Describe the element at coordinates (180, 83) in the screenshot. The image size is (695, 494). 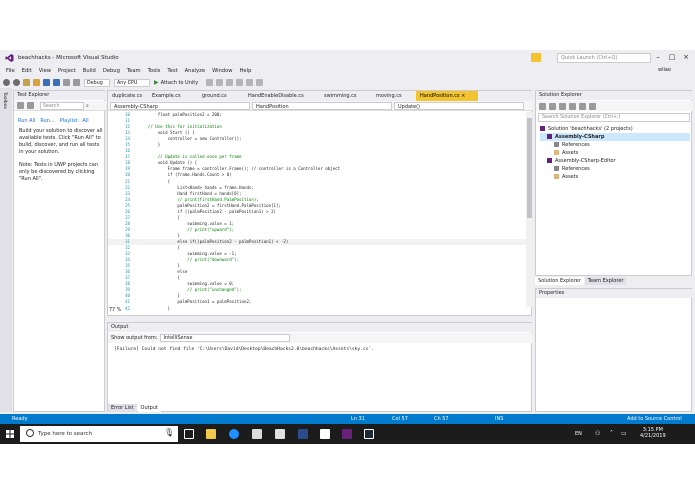
I see `attach-to-unity-button: Attach to Unity` at that location.